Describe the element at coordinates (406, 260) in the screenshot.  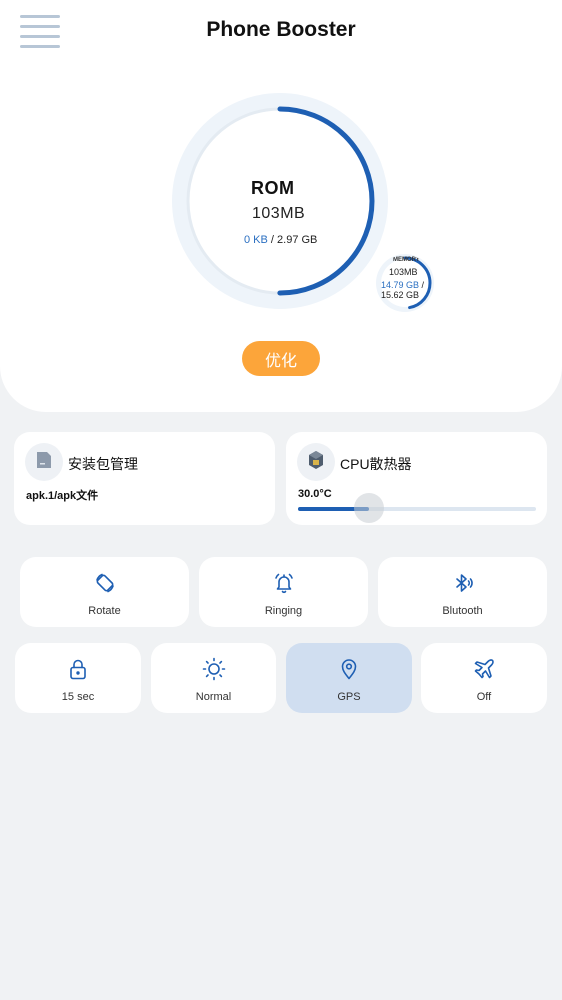
I see `ram-label: MEMORY` at that location.